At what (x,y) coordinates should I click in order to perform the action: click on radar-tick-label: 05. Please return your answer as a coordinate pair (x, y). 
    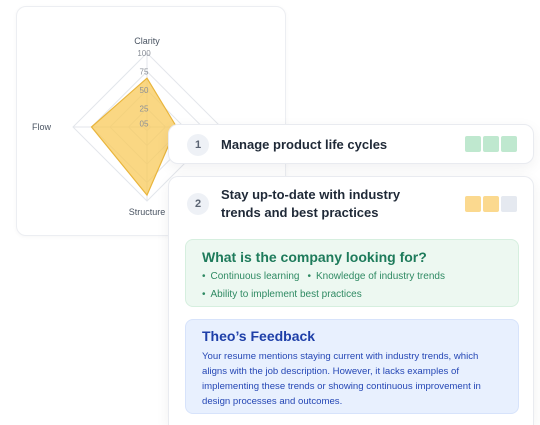
    Looking at the image, I should click on (144, 123).